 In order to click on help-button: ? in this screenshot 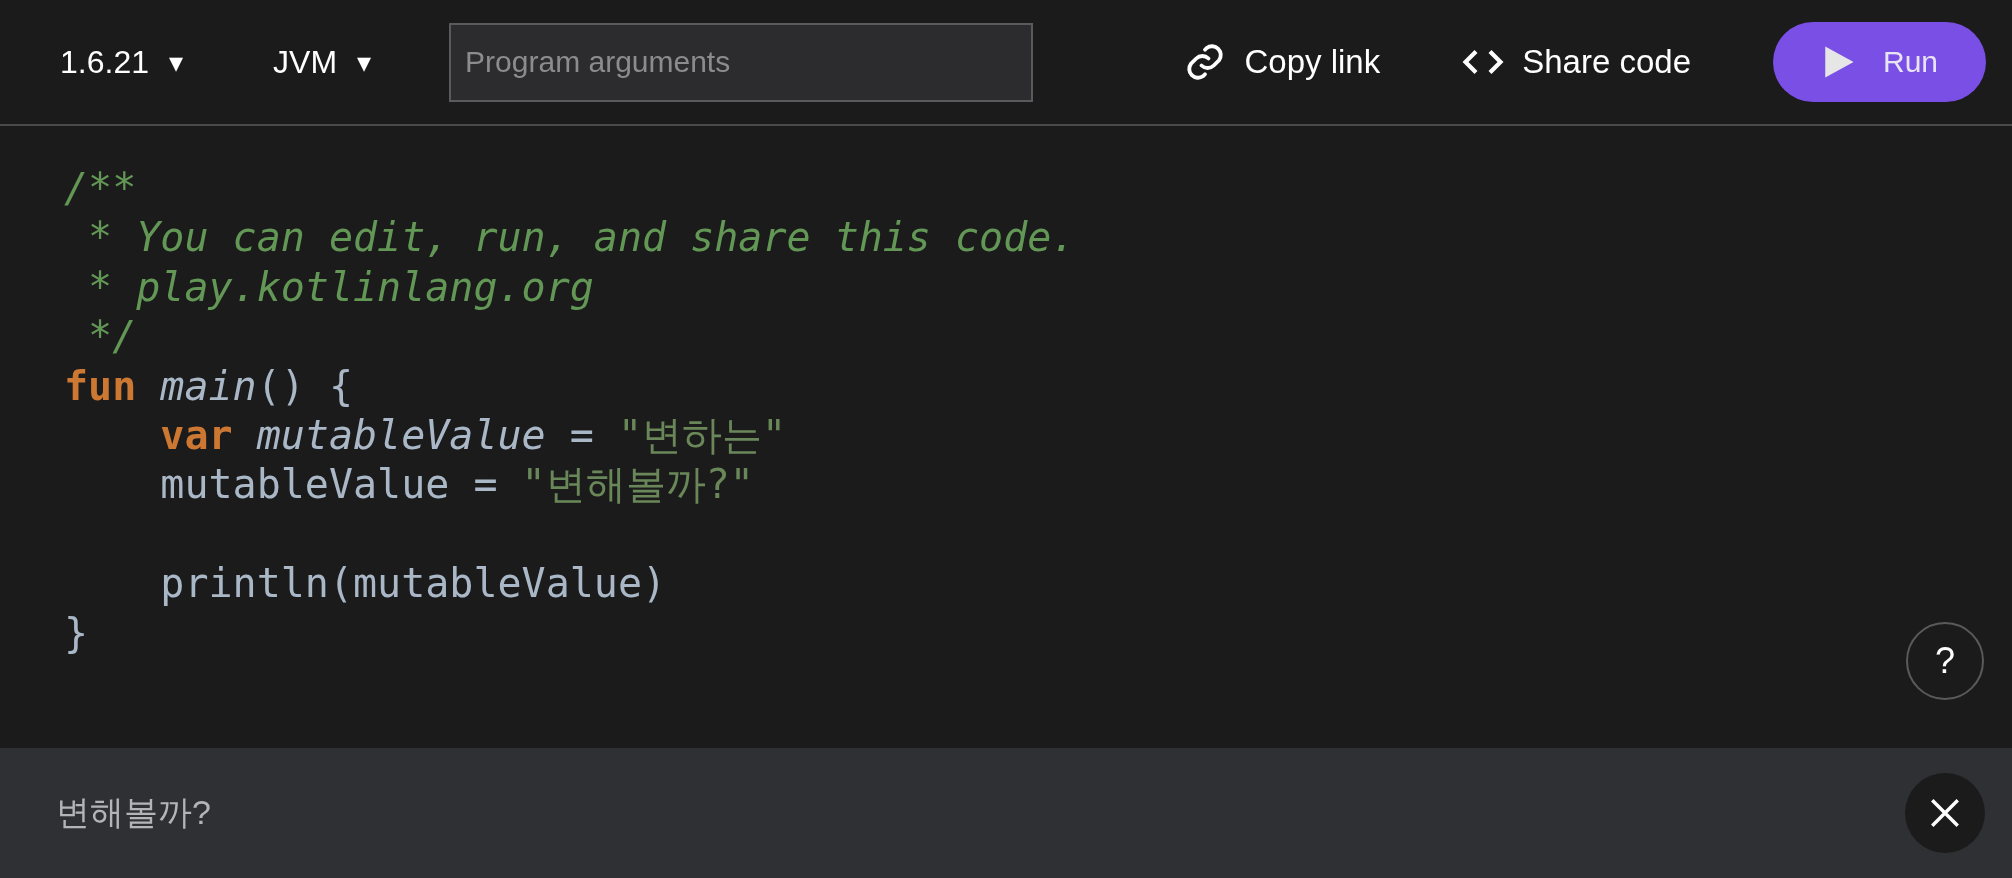, I will do `click(1945, 661)`.